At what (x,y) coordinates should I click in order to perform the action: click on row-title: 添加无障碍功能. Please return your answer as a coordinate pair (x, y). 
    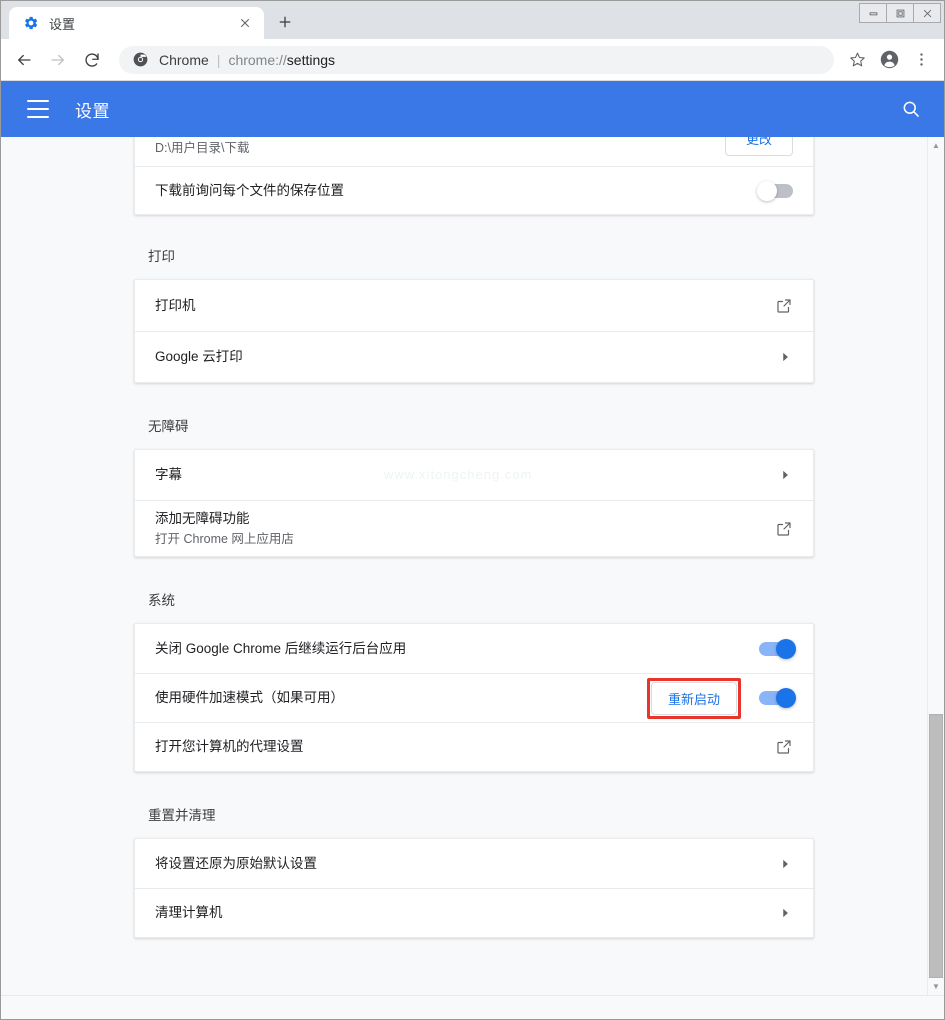
    Looking at the image, I should click on (202, 518).